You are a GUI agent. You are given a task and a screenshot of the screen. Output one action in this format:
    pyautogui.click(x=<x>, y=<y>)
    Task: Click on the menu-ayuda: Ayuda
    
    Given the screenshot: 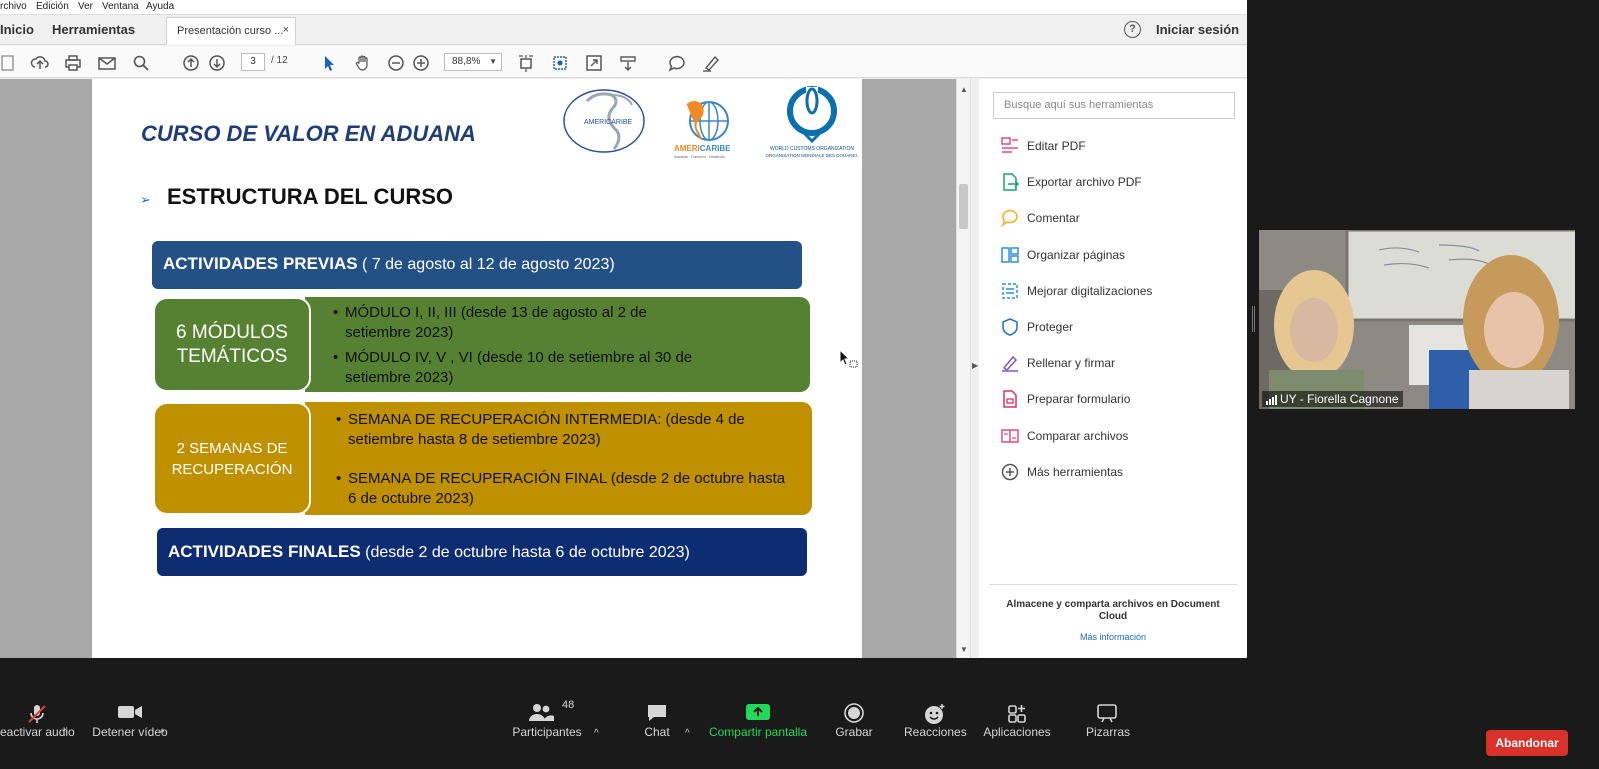 What is the action you would take?
    pyautogui.click(x=160, y=6)
    